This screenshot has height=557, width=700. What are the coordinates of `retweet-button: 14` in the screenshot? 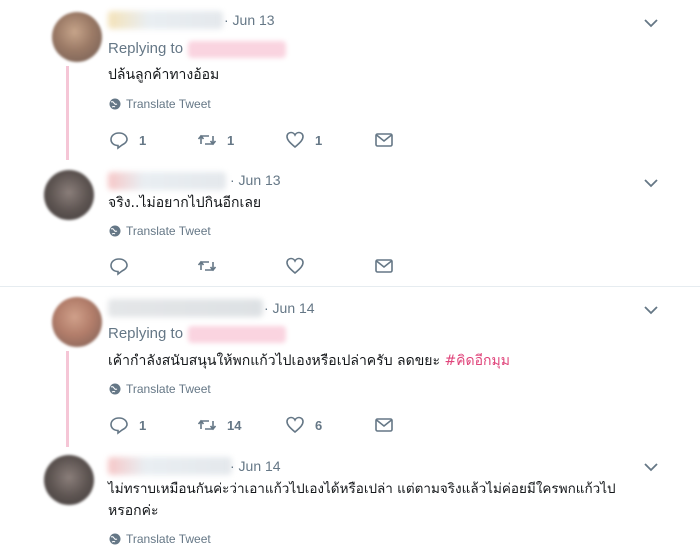 It's located at (219, 425).